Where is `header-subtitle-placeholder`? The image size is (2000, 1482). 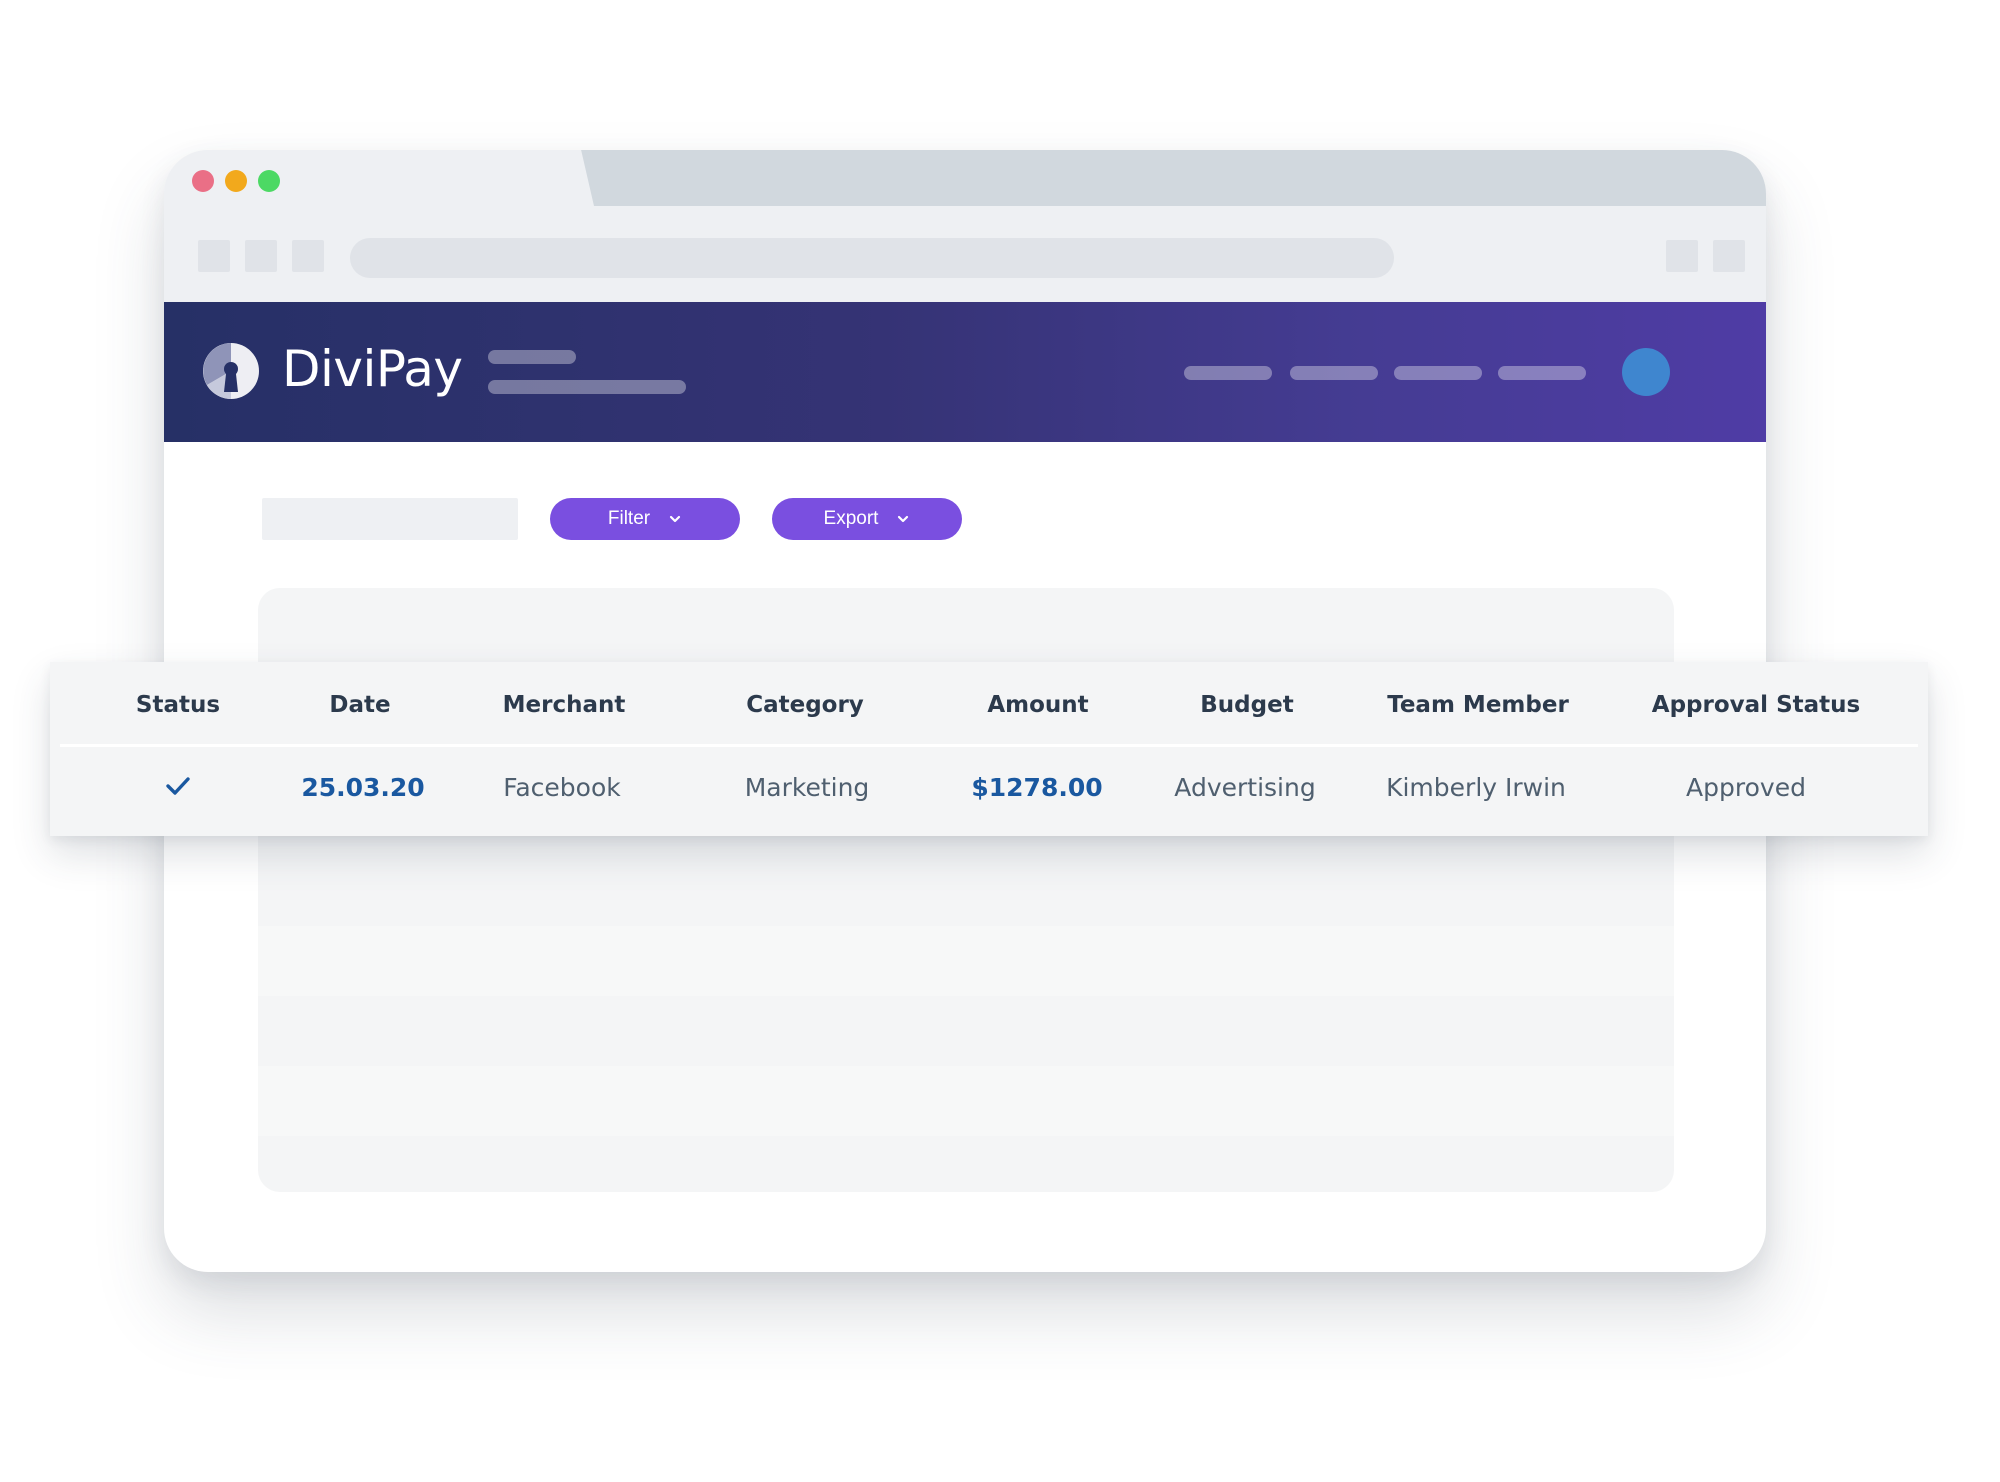 header-subtitle-placeholder is located at coordinates (587, 387).